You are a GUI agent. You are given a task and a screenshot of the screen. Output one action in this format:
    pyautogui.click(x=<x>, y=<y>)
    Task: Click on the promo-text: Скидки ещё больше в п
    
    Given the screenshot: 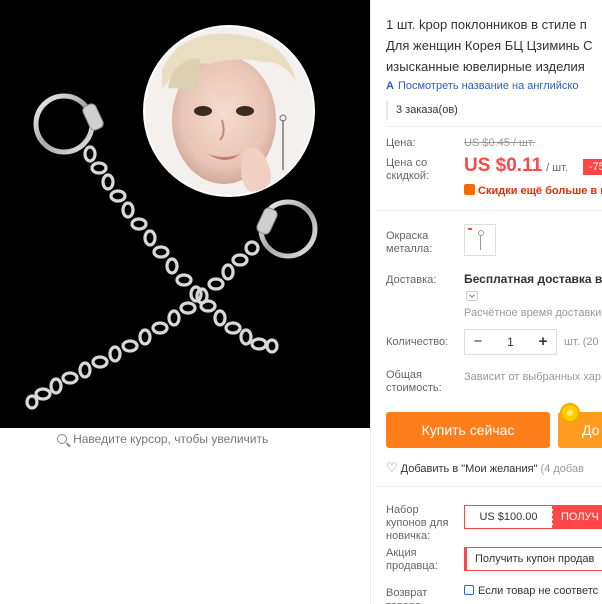 What is the action you would take?
    pyautogui.click(x=540, y=191)
    